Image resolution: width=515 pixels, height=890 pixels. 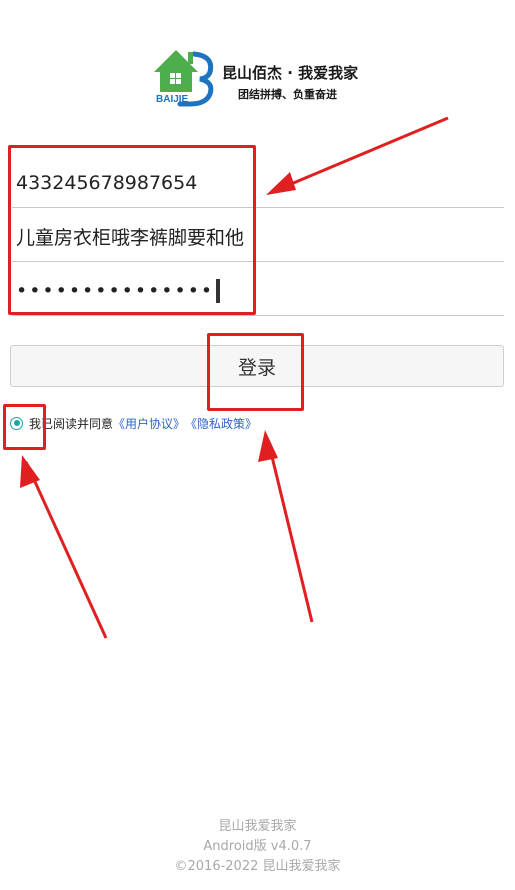 What do you see at coordinates (290, 531) in the screenshot?
I see `arrow-to-links` at bounding box center [290, 531].